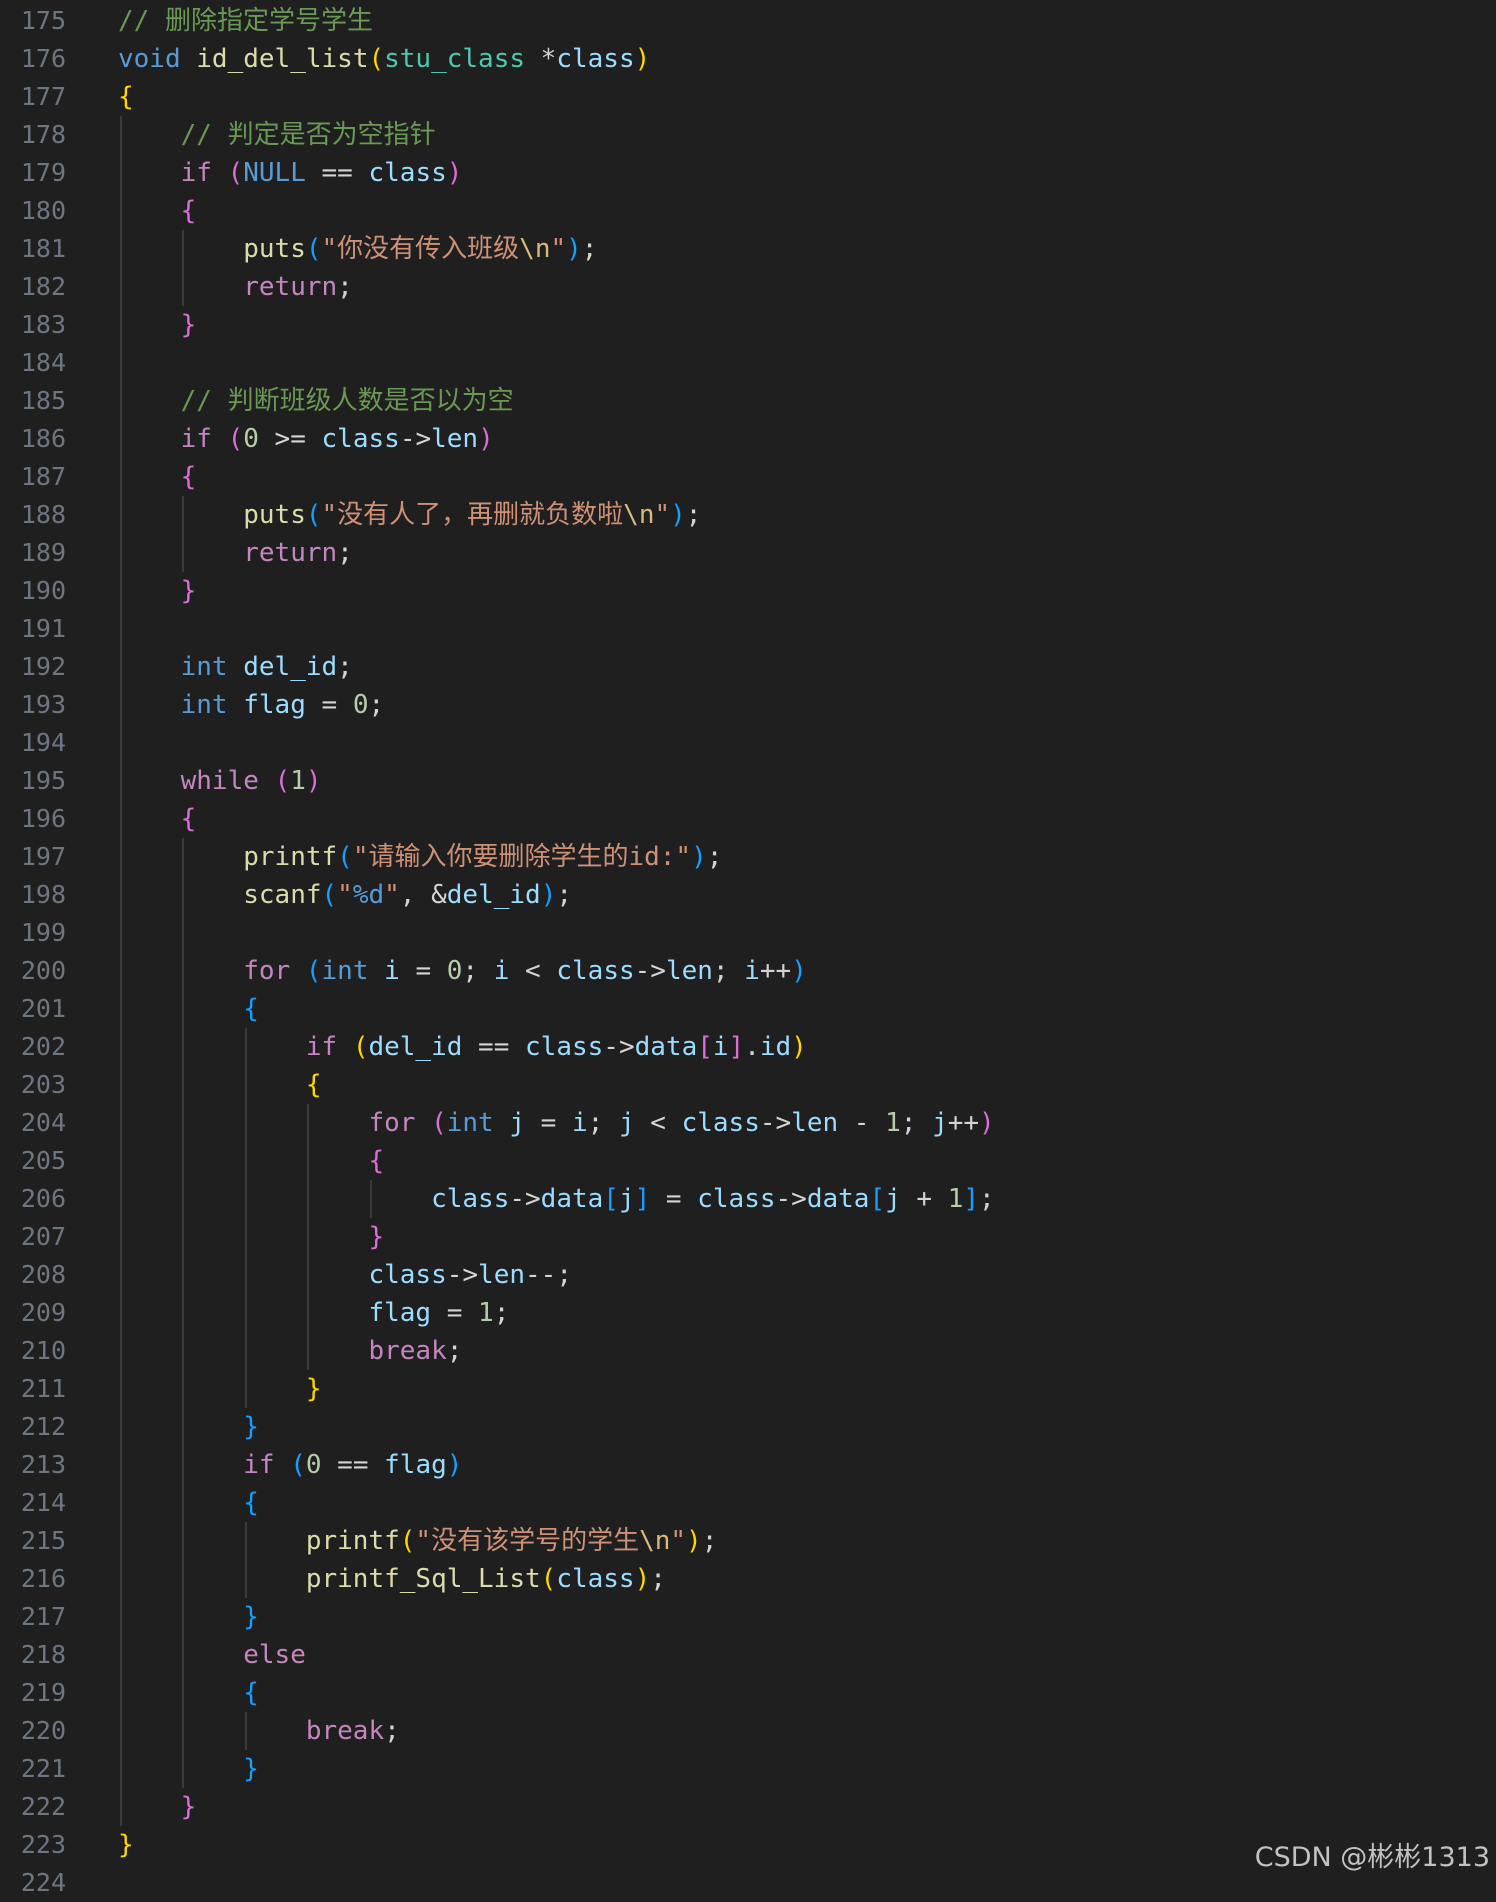 This screenshot has width=1496, height=1902. Describe the element at coordinates (748, 477) in the screenshot. I see `code-line: 187 {` at that location.